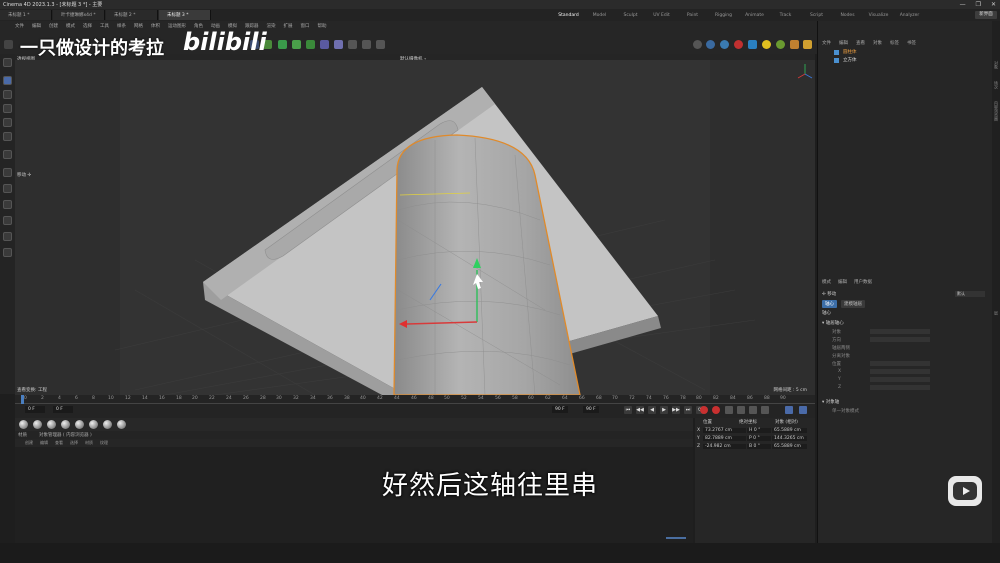  Describe the element at coordinates (900, 379) in the screenshot. I see `attr-field-y` at that location.